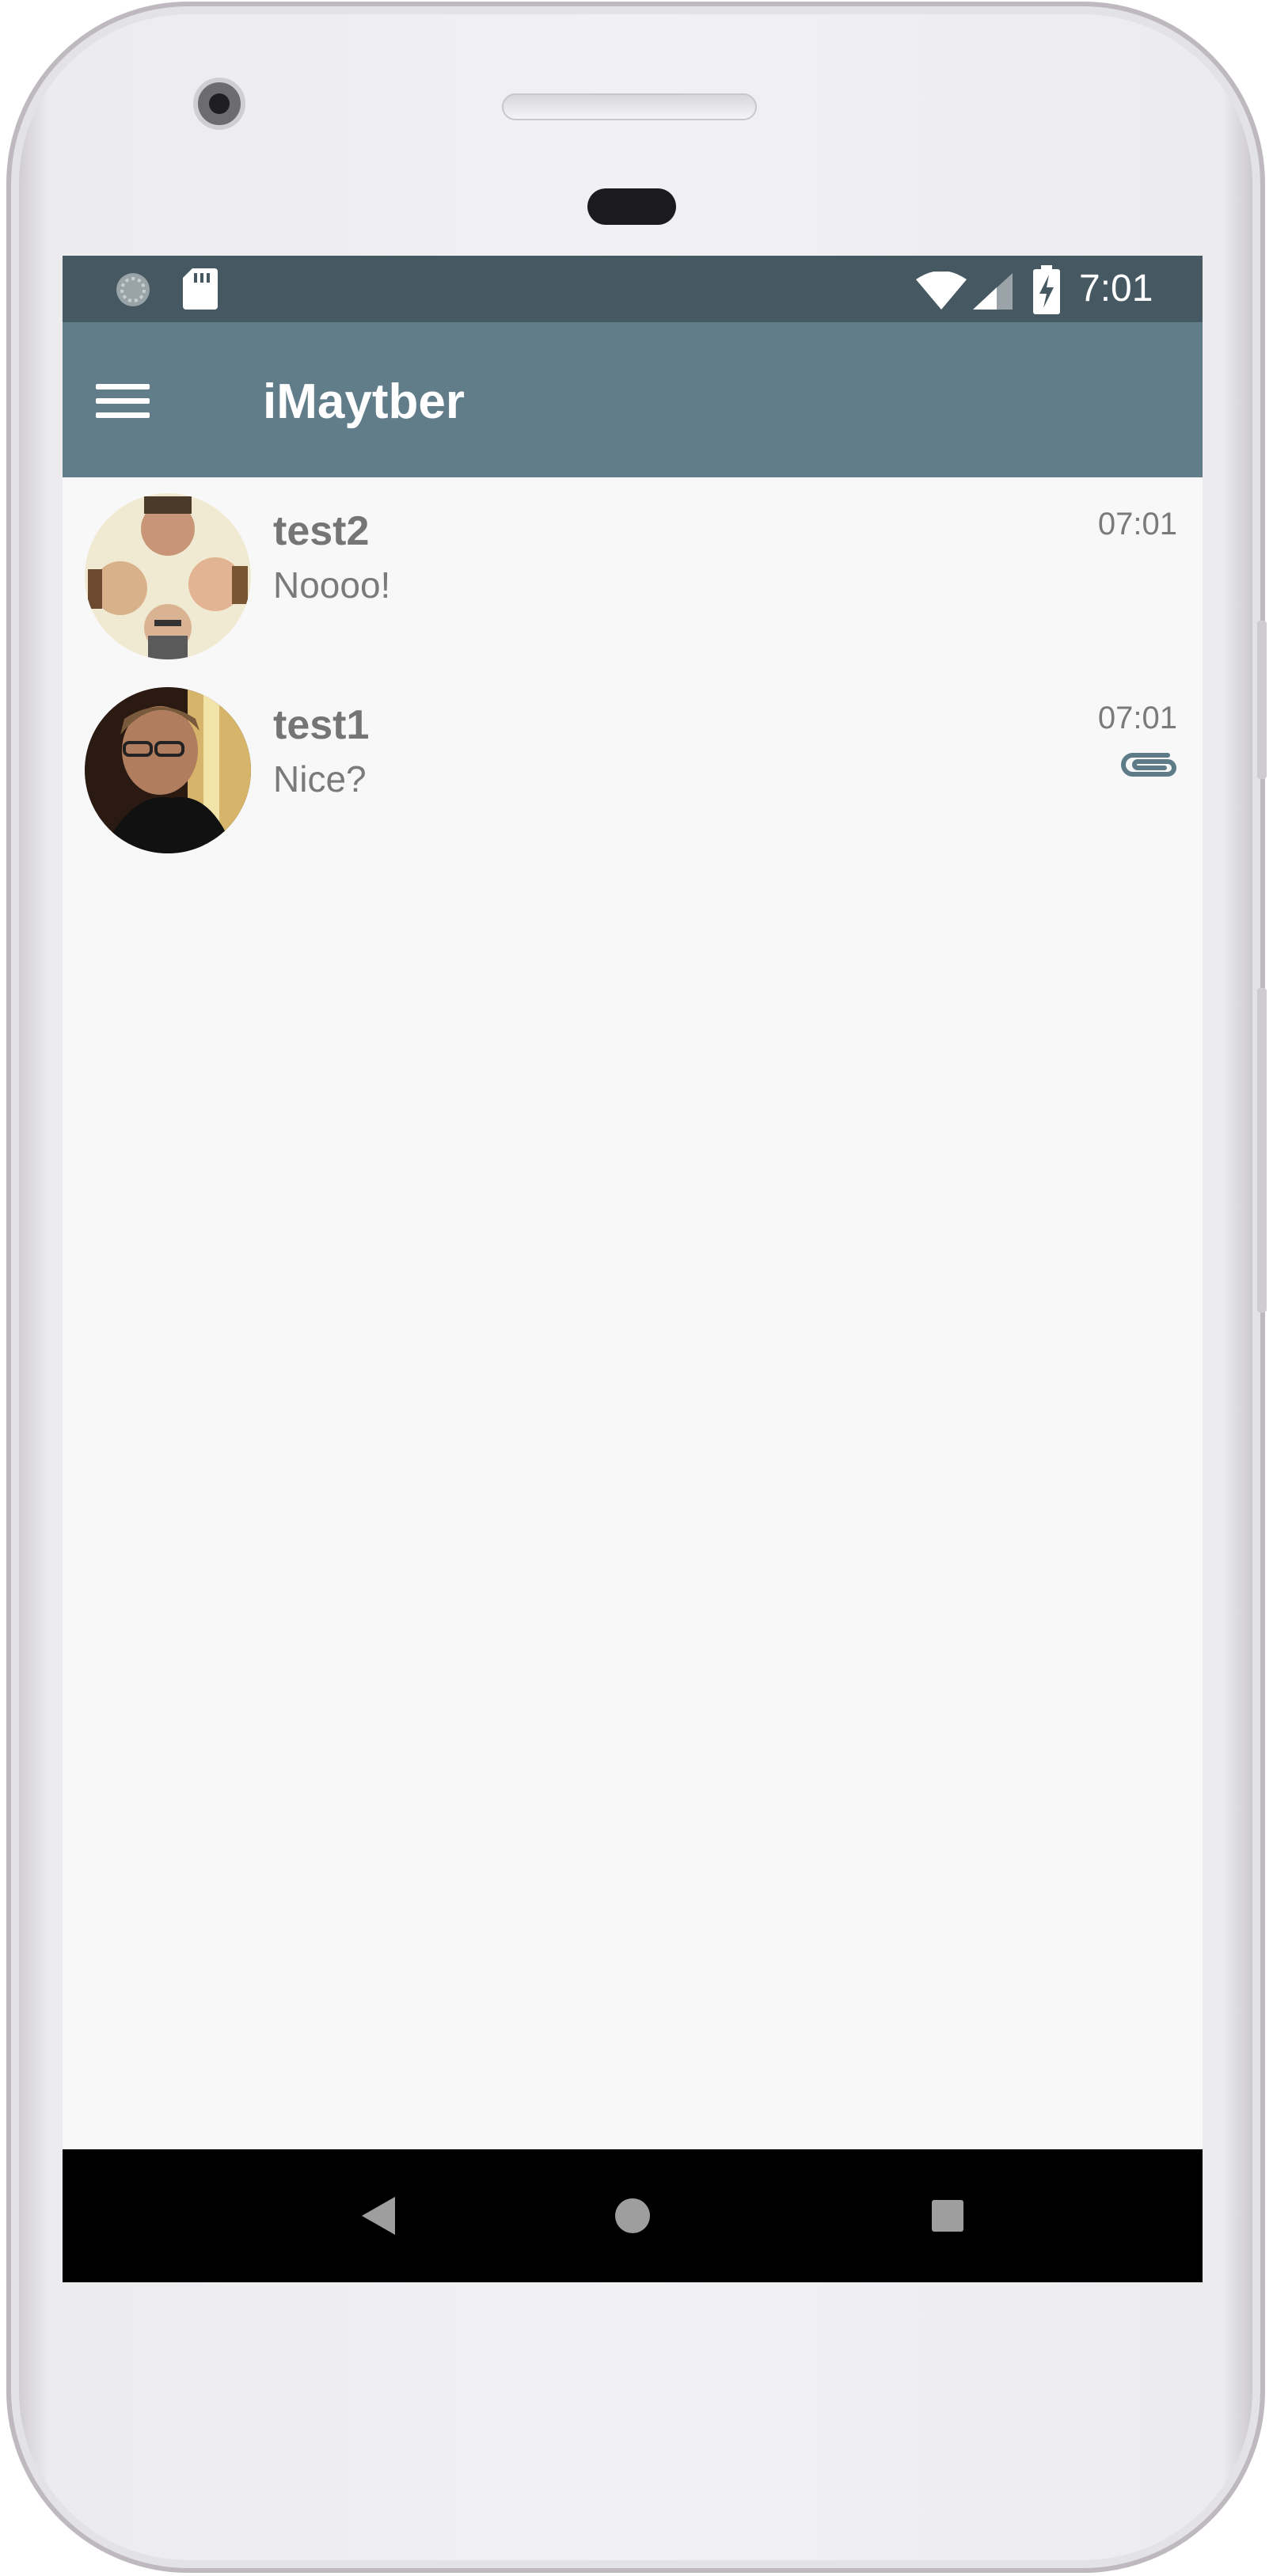 The width and height of the screenshot is (1273, 2576). What do you see at coordinates (633, 768) in the screenshot?
I see `chat-item-test1: test1 Nice? 07:01` at bounding box center [633, 768].